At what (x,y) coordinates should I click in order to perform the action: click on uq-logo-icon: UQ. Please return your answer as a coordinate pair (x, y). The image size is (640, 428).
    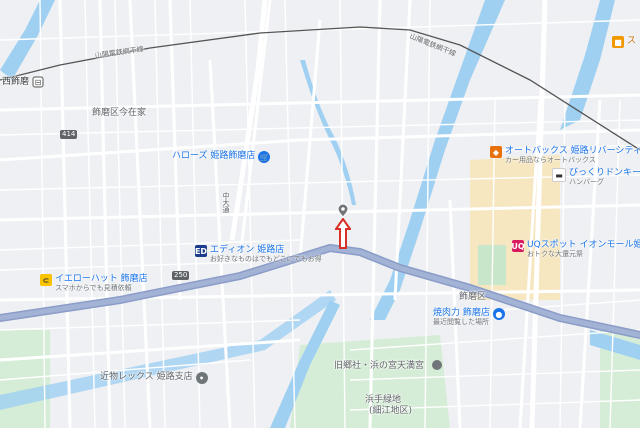
    Looking at the image, I should click on (518, 246).